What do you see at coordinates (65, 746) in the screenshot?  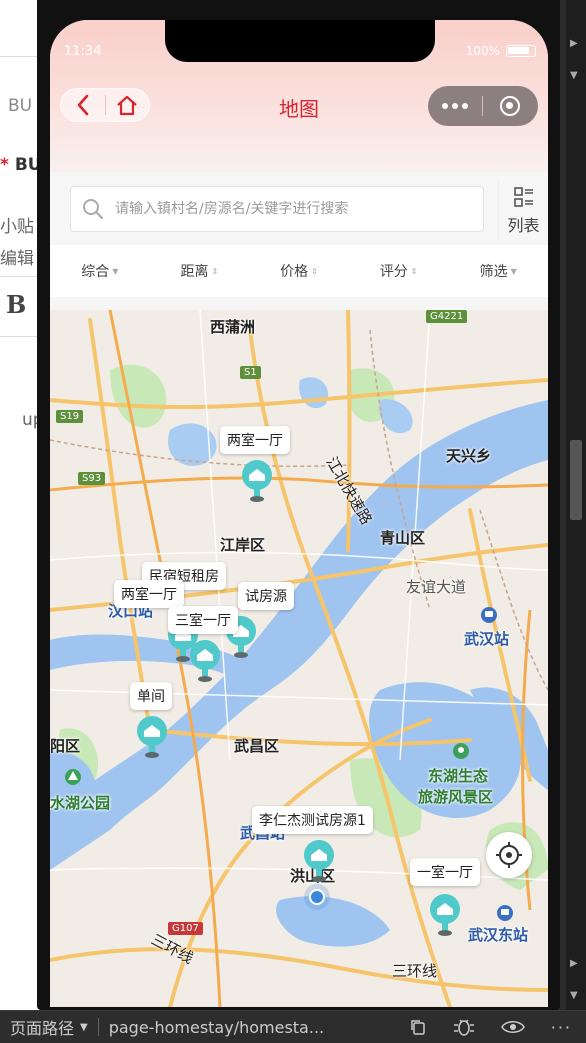 I see `place-label: 阳区` at bounding box center [65, 746].